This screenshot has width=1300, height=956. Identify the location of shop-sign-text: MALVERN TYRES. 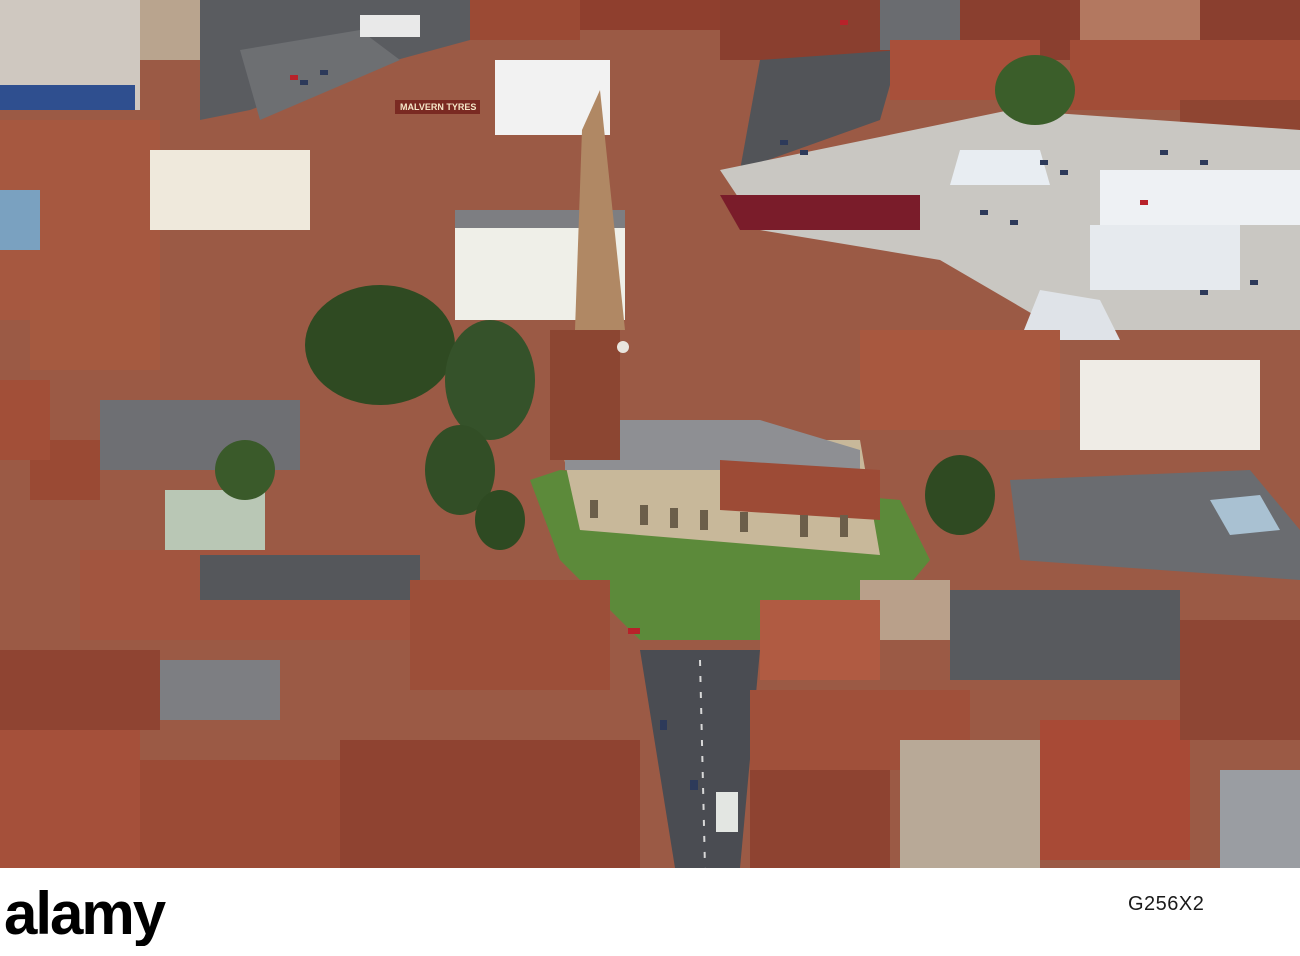
(438, 107).